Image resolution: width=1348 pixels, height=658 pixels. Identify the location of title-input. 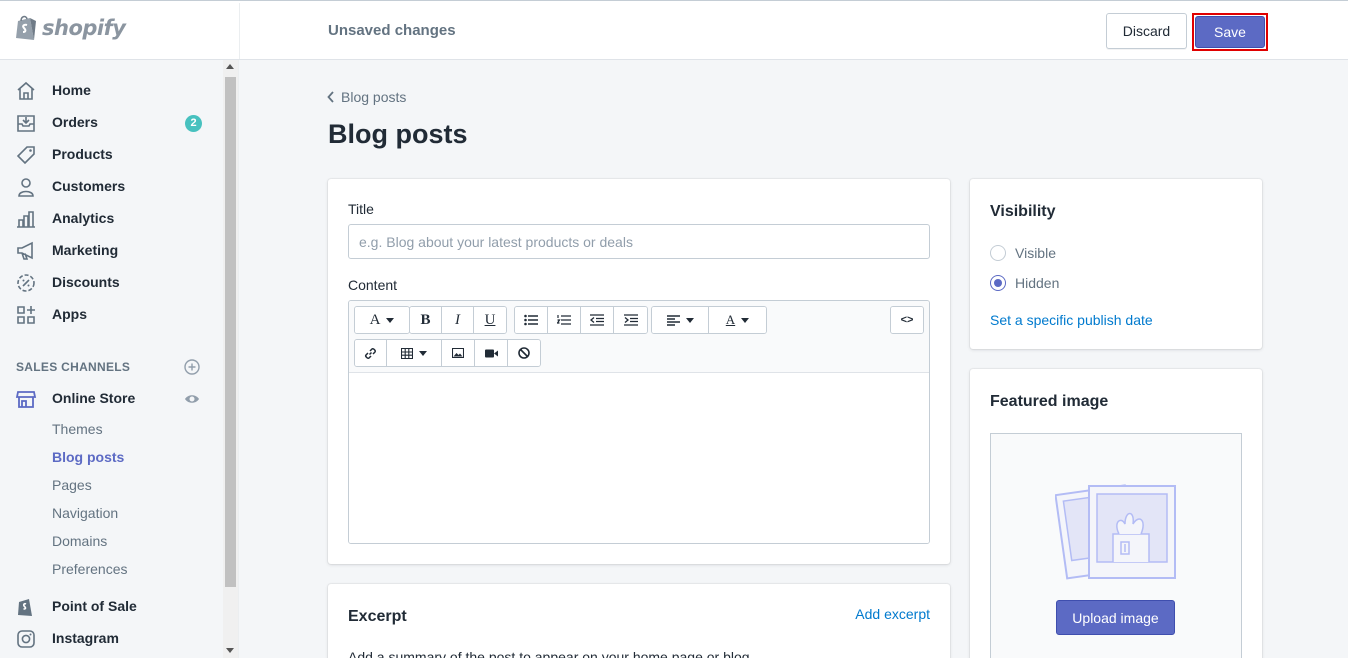
(639, 241).